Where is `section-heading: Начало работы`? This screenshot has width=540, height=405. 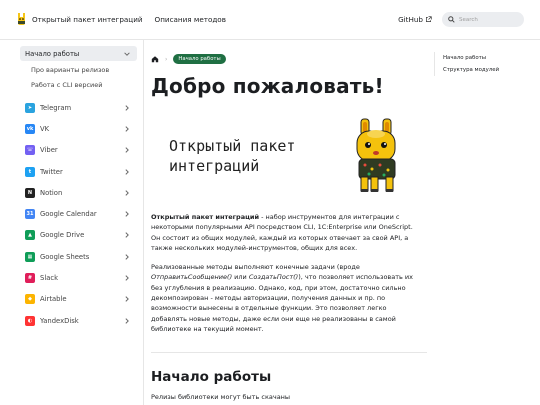 section-heading: Начало работы is located at coordinates (211, 377).